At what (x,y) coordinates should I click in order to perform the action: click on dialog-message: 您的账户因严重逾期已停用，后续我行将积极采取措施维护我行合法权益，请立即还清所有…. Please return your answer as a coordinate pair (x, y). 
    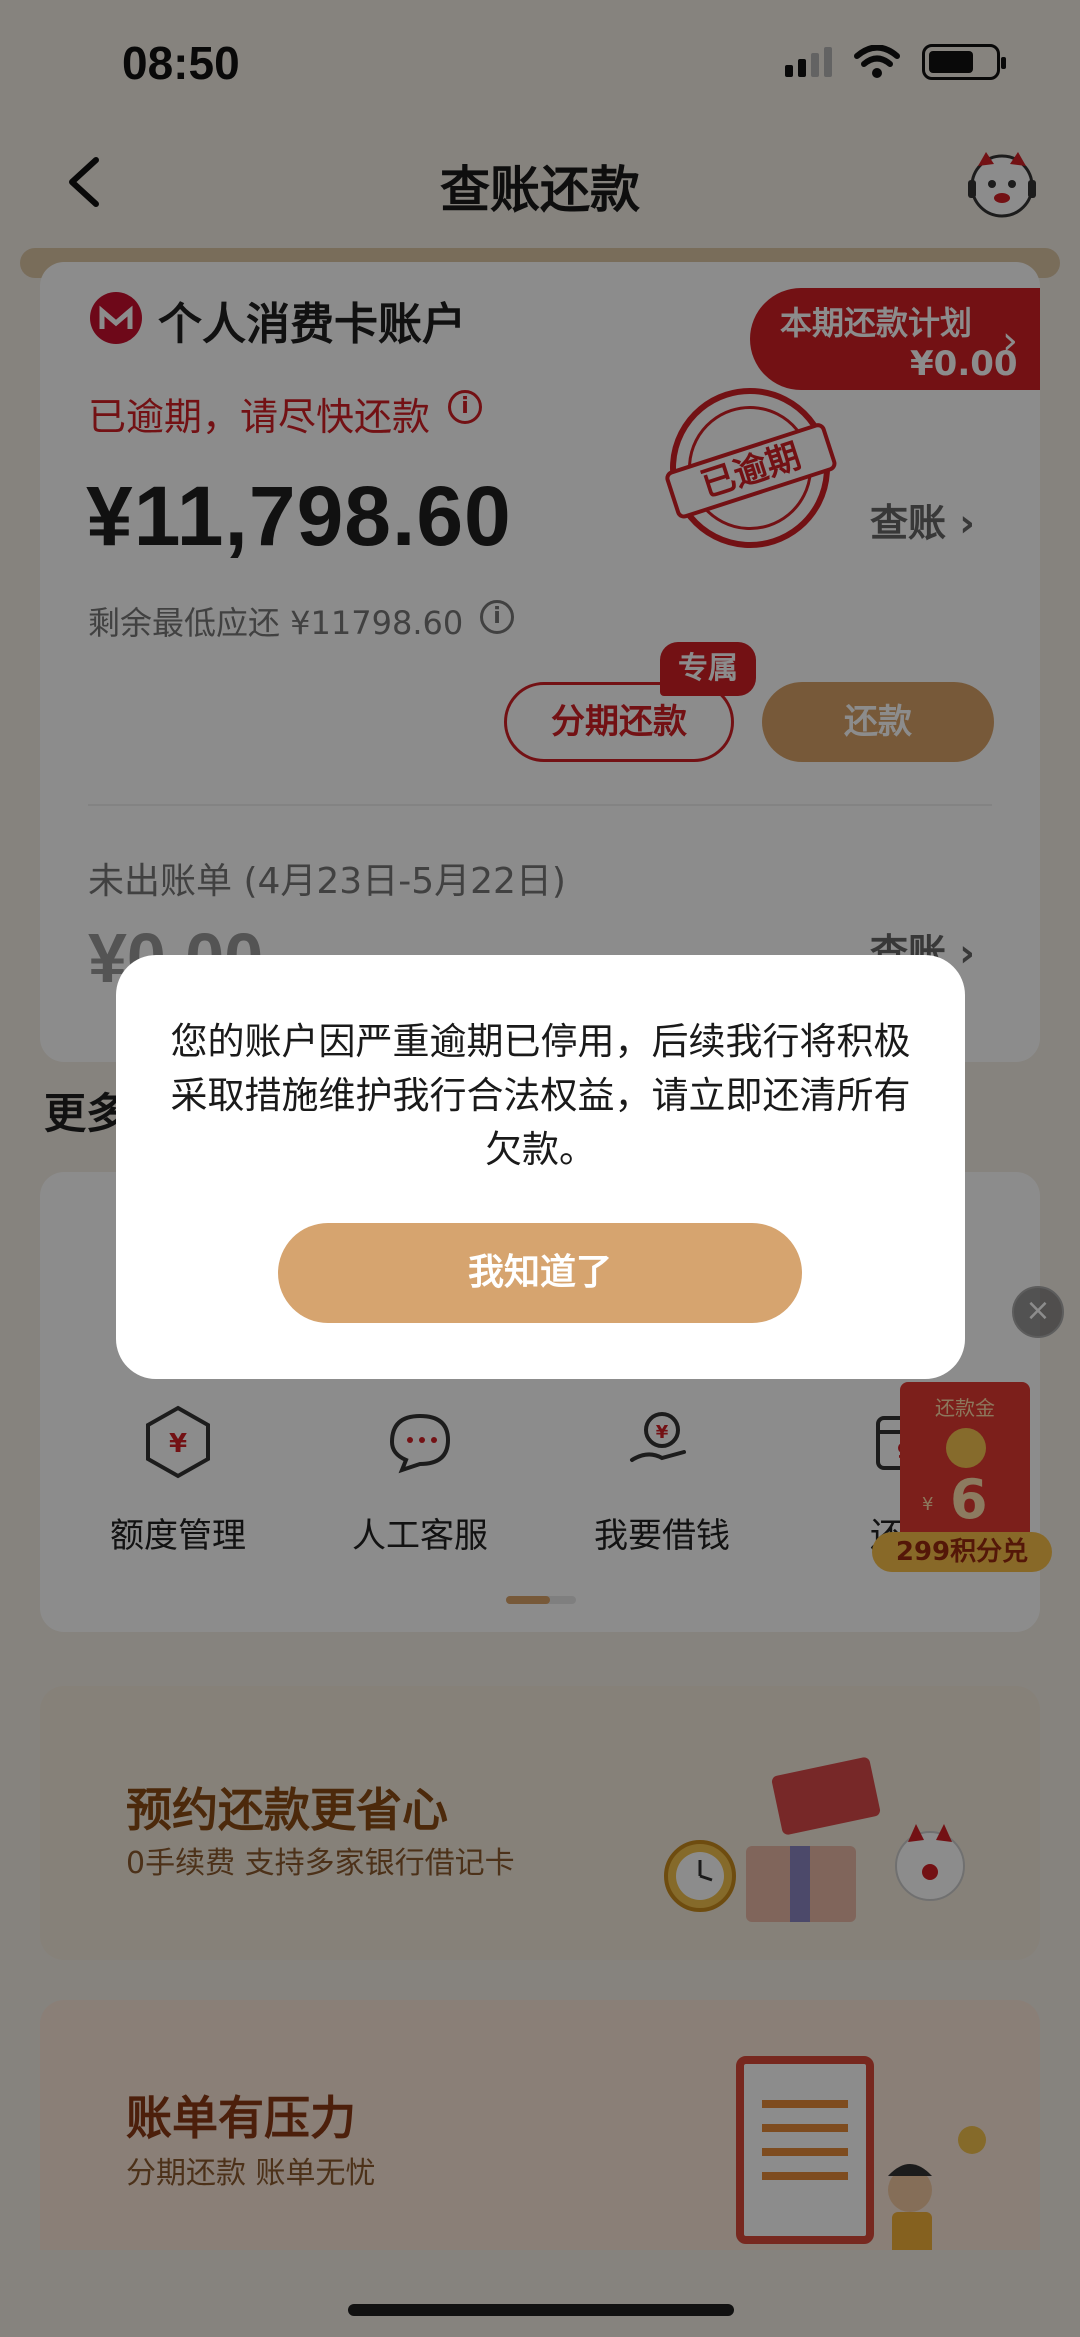
    Looking at the image, I should click on (540, 1095).